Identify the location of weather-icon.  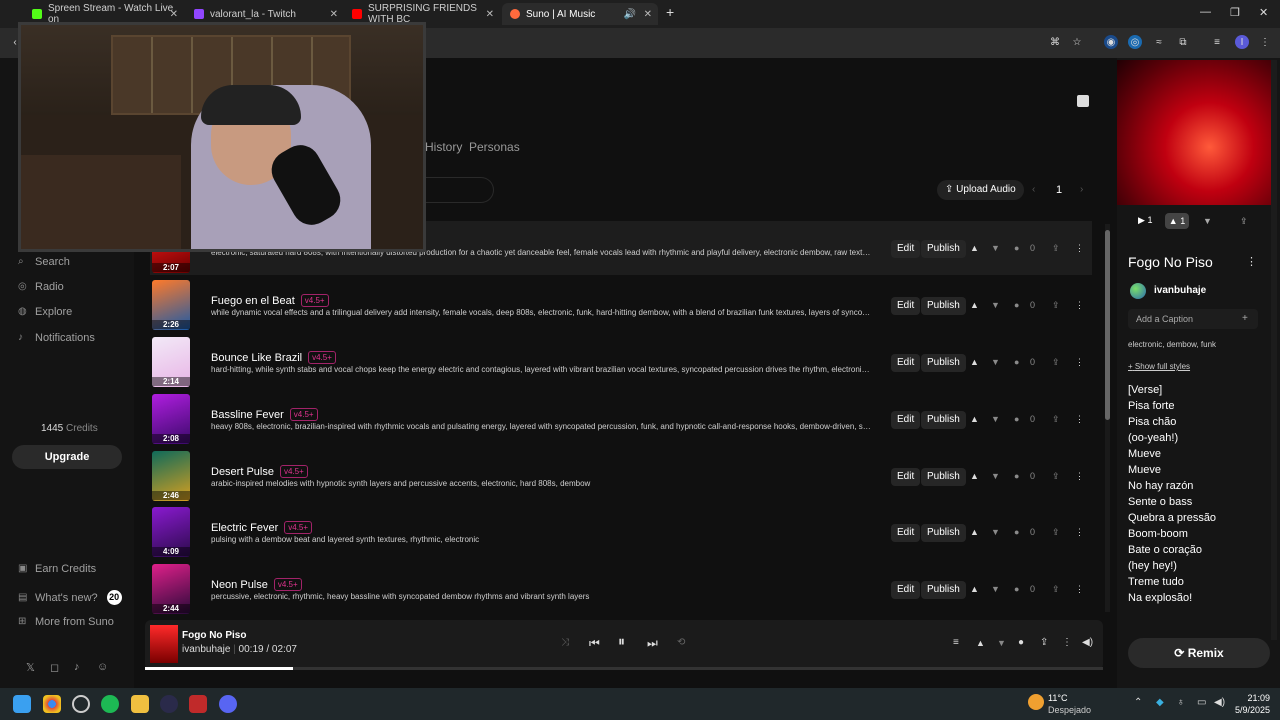
(1036, 702).